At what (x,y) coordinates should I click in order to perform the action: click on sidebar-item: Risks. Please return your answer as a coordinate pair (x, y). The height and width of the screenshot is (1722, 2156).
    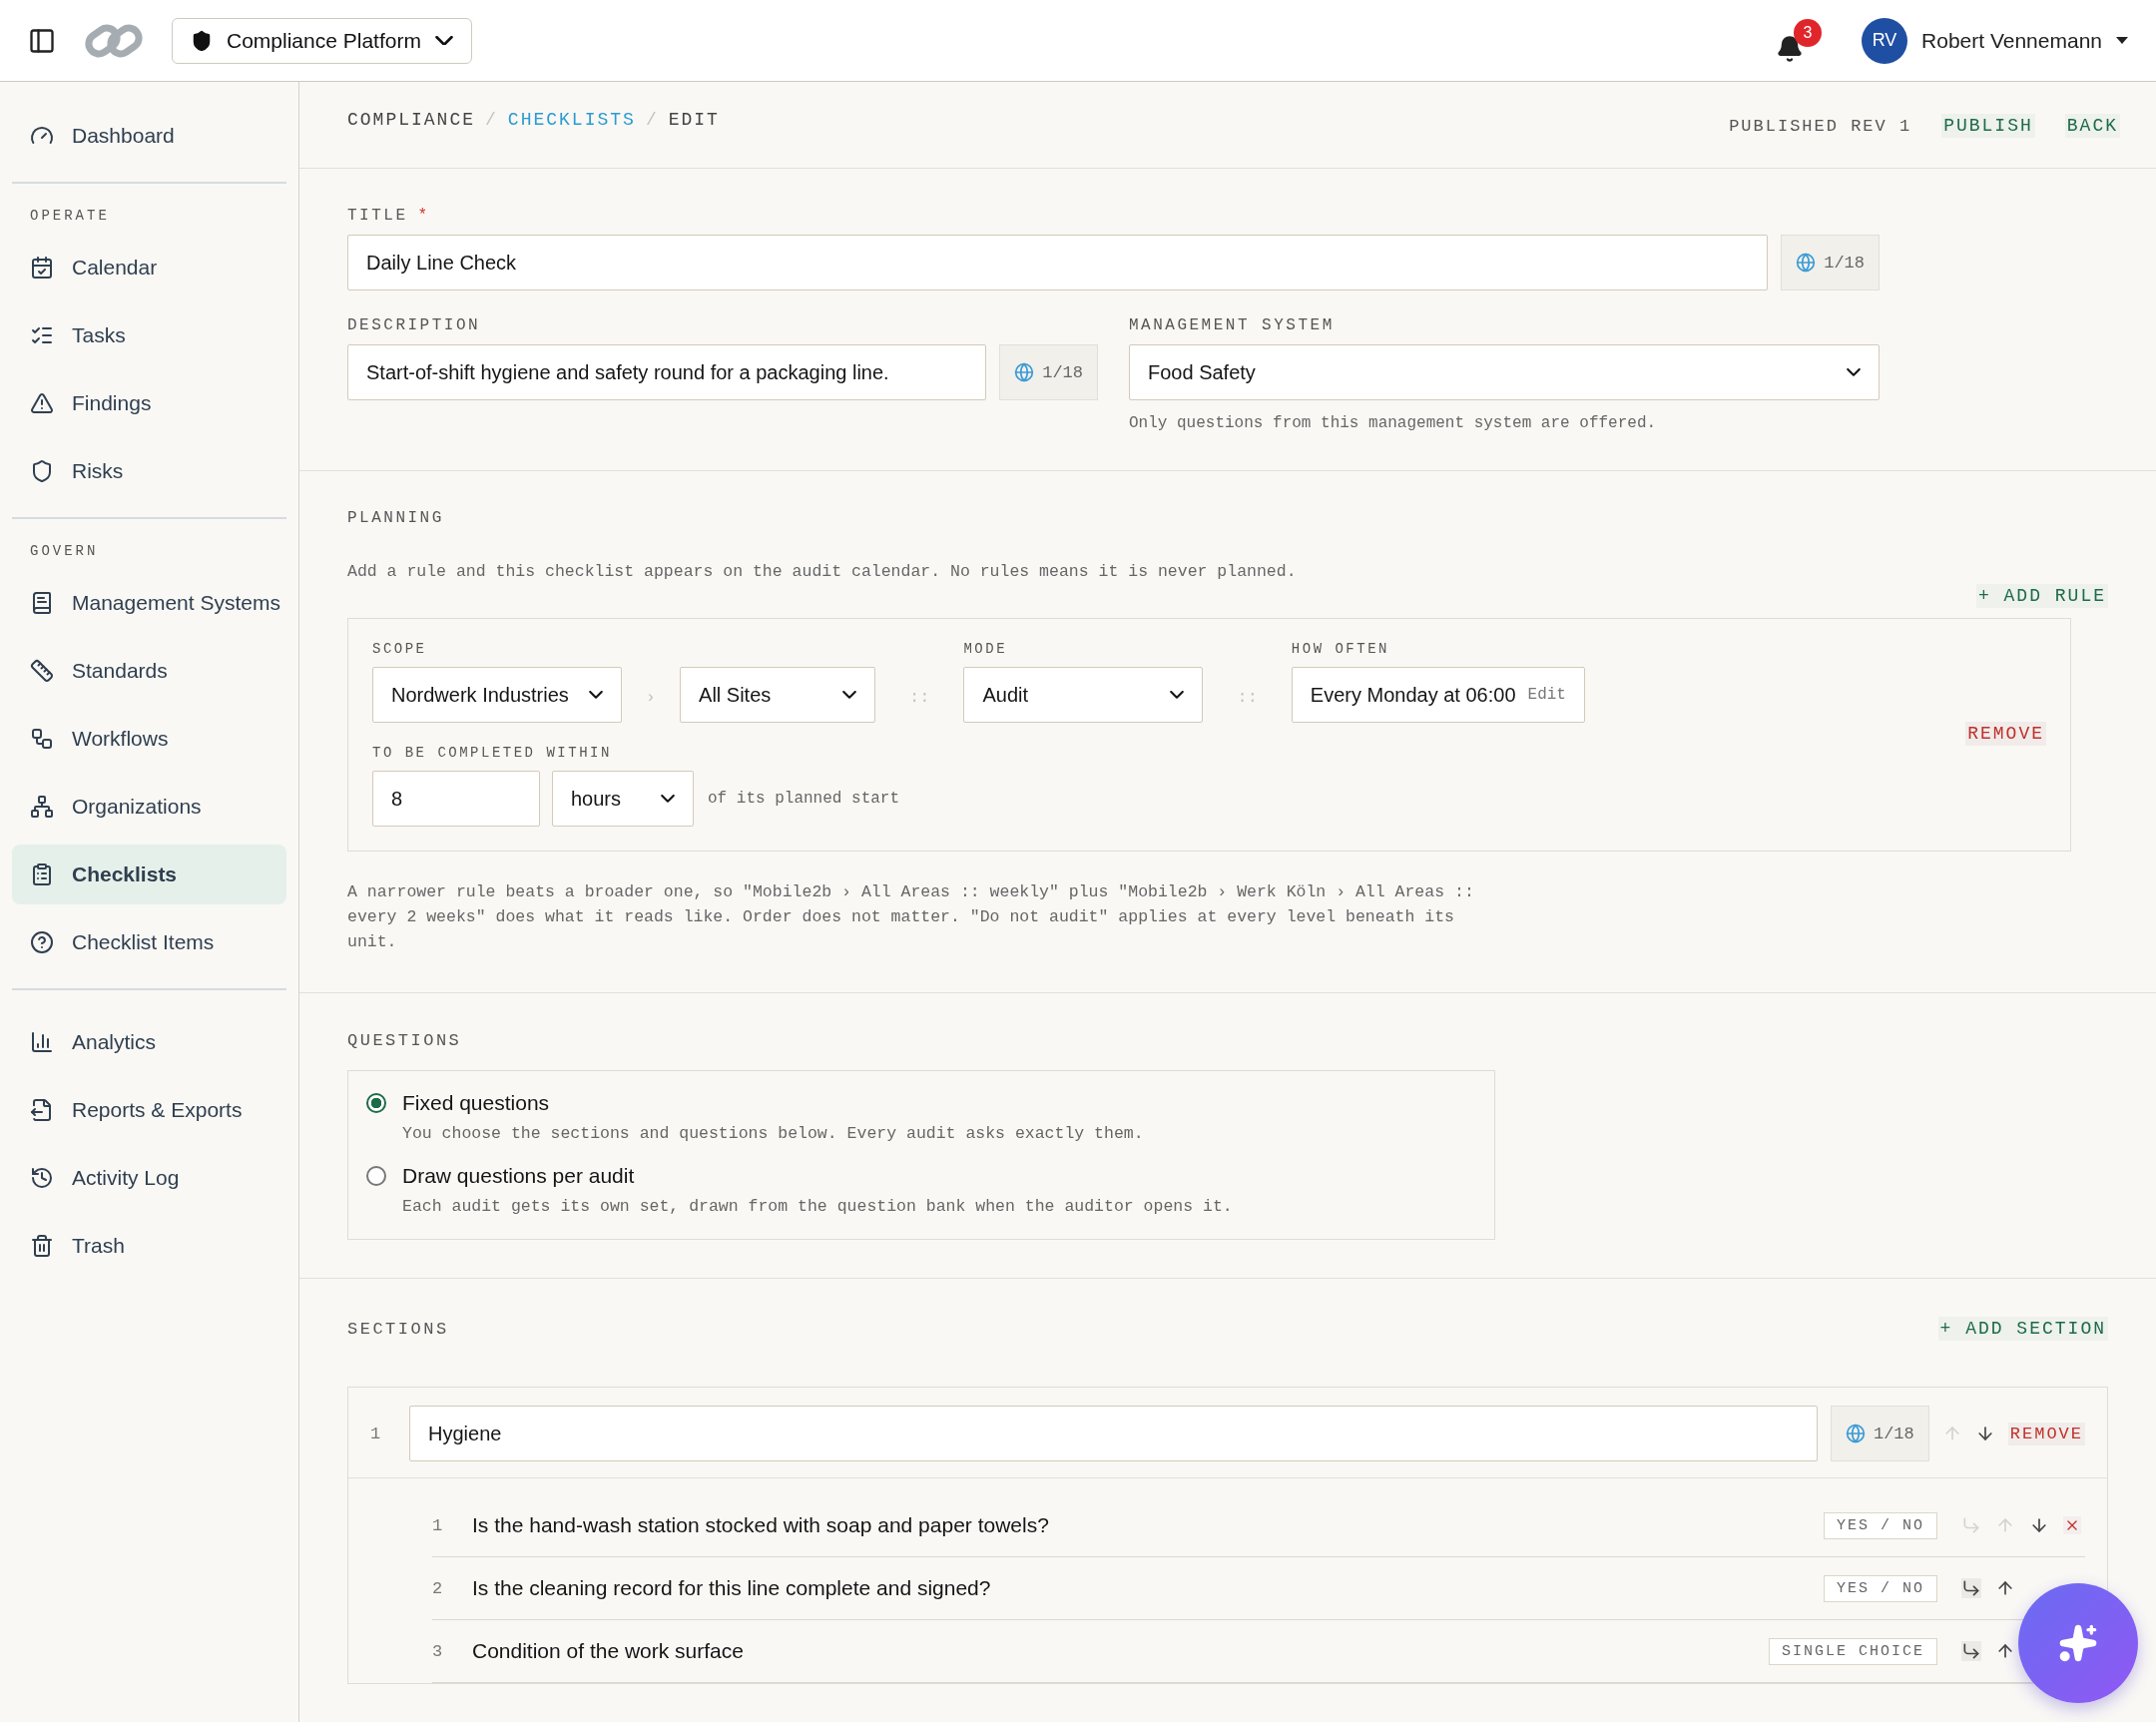
    Looking at the image, I should click on (149, 471).